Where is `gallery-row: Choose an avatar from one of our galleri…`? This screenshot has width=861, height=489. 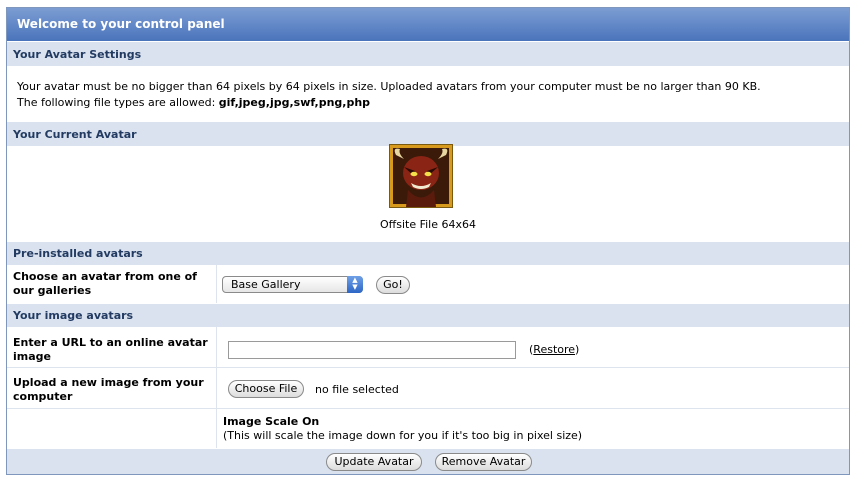 gallery-row: Choose an avatar from one of our galleri… is located at coordinates (428, 284).